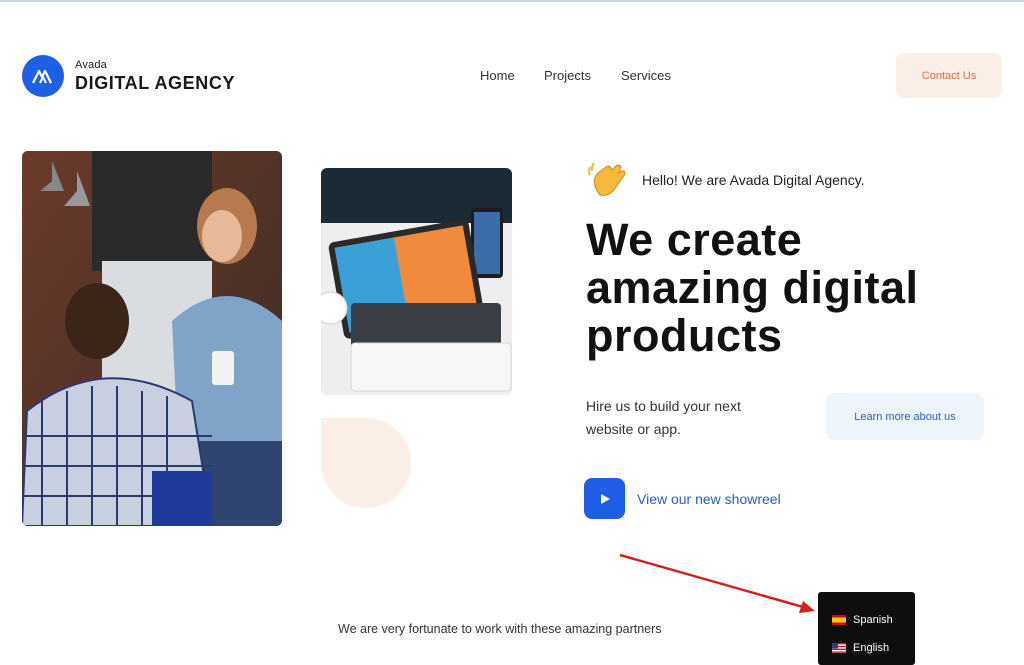 The height and width of the screenshot is (665, 1024). Describe the element at coordinates (684, 335) in the screenshot. I see `headline-line-3: products` at that location.